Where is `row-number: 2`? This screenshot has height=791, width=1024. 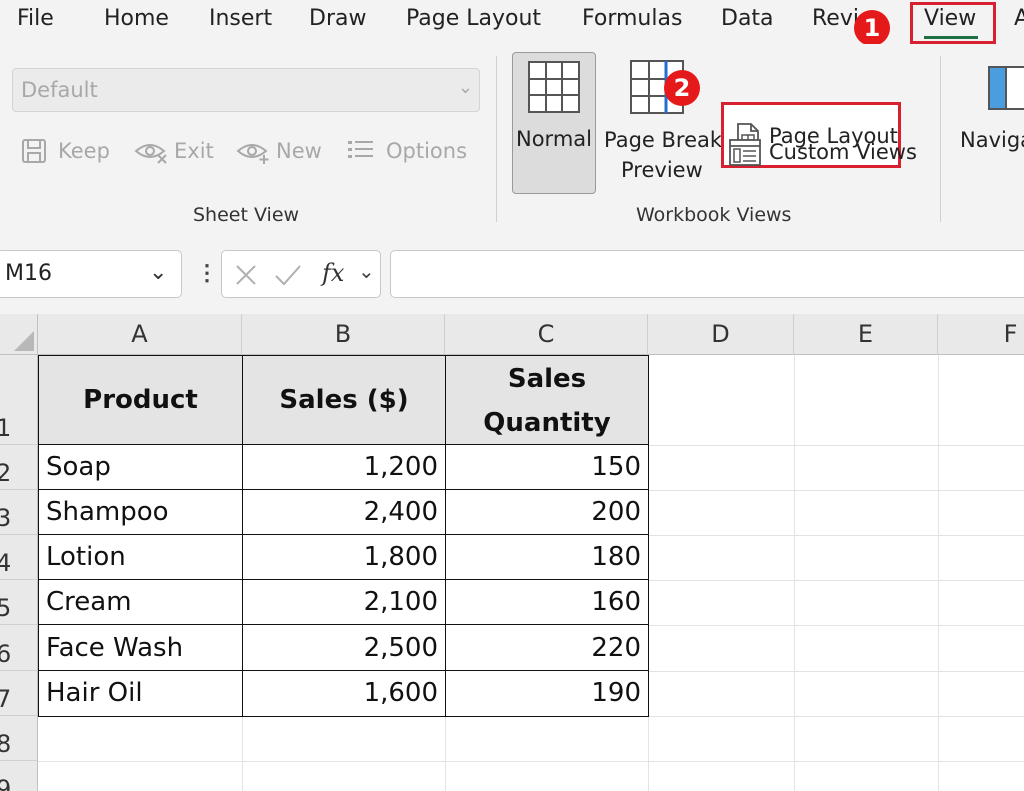
row-number: 2 is located at coordinates (6, 473).